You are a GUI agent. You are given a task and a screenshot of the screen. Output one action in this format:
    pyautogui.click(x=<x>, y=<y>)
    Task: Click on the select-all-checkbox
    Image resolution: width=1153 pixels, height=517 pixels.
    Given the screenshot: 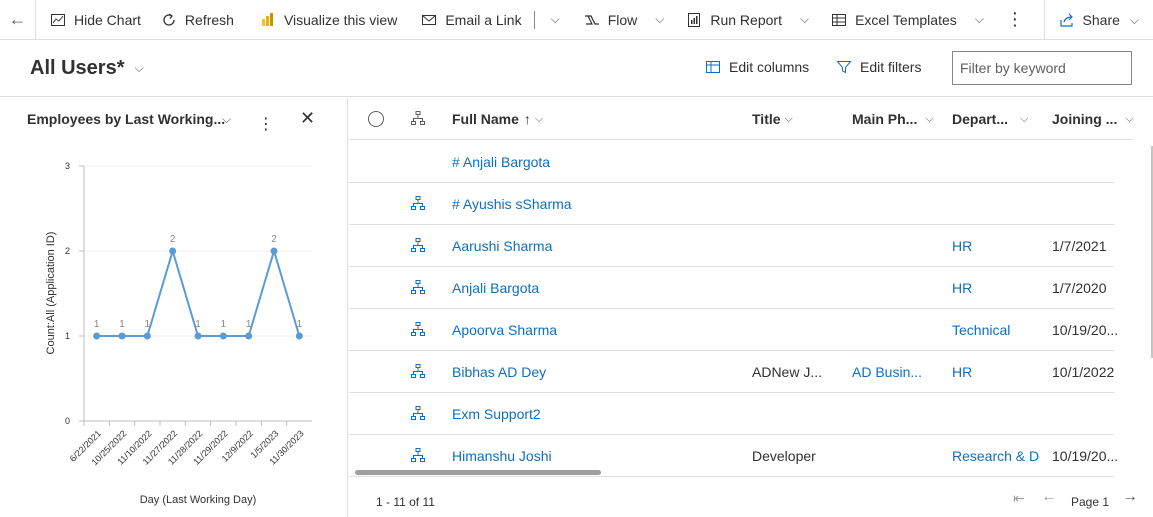 What is the action you would take?
    pyautogui.click(x=376, y=119)
    